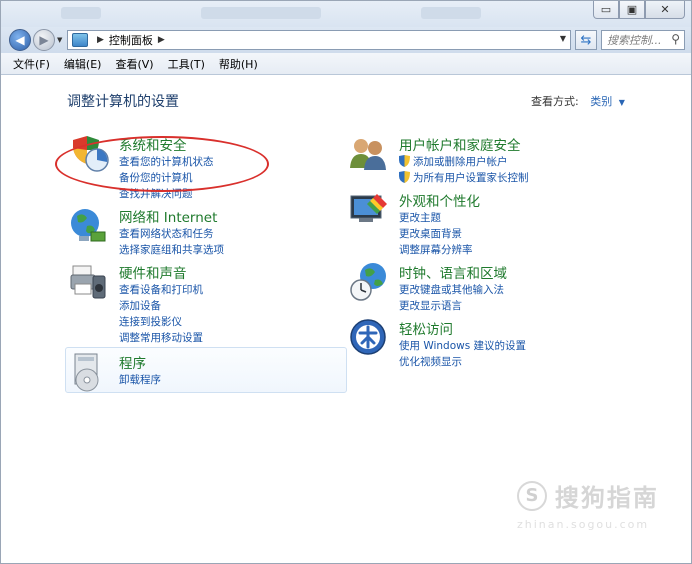 The width and height of the screenshot is (692, 564). What do you see at coordinates (675, 39) in the screenshot?
I see `search-icon: ⚲` at bounding box center [675, 39].